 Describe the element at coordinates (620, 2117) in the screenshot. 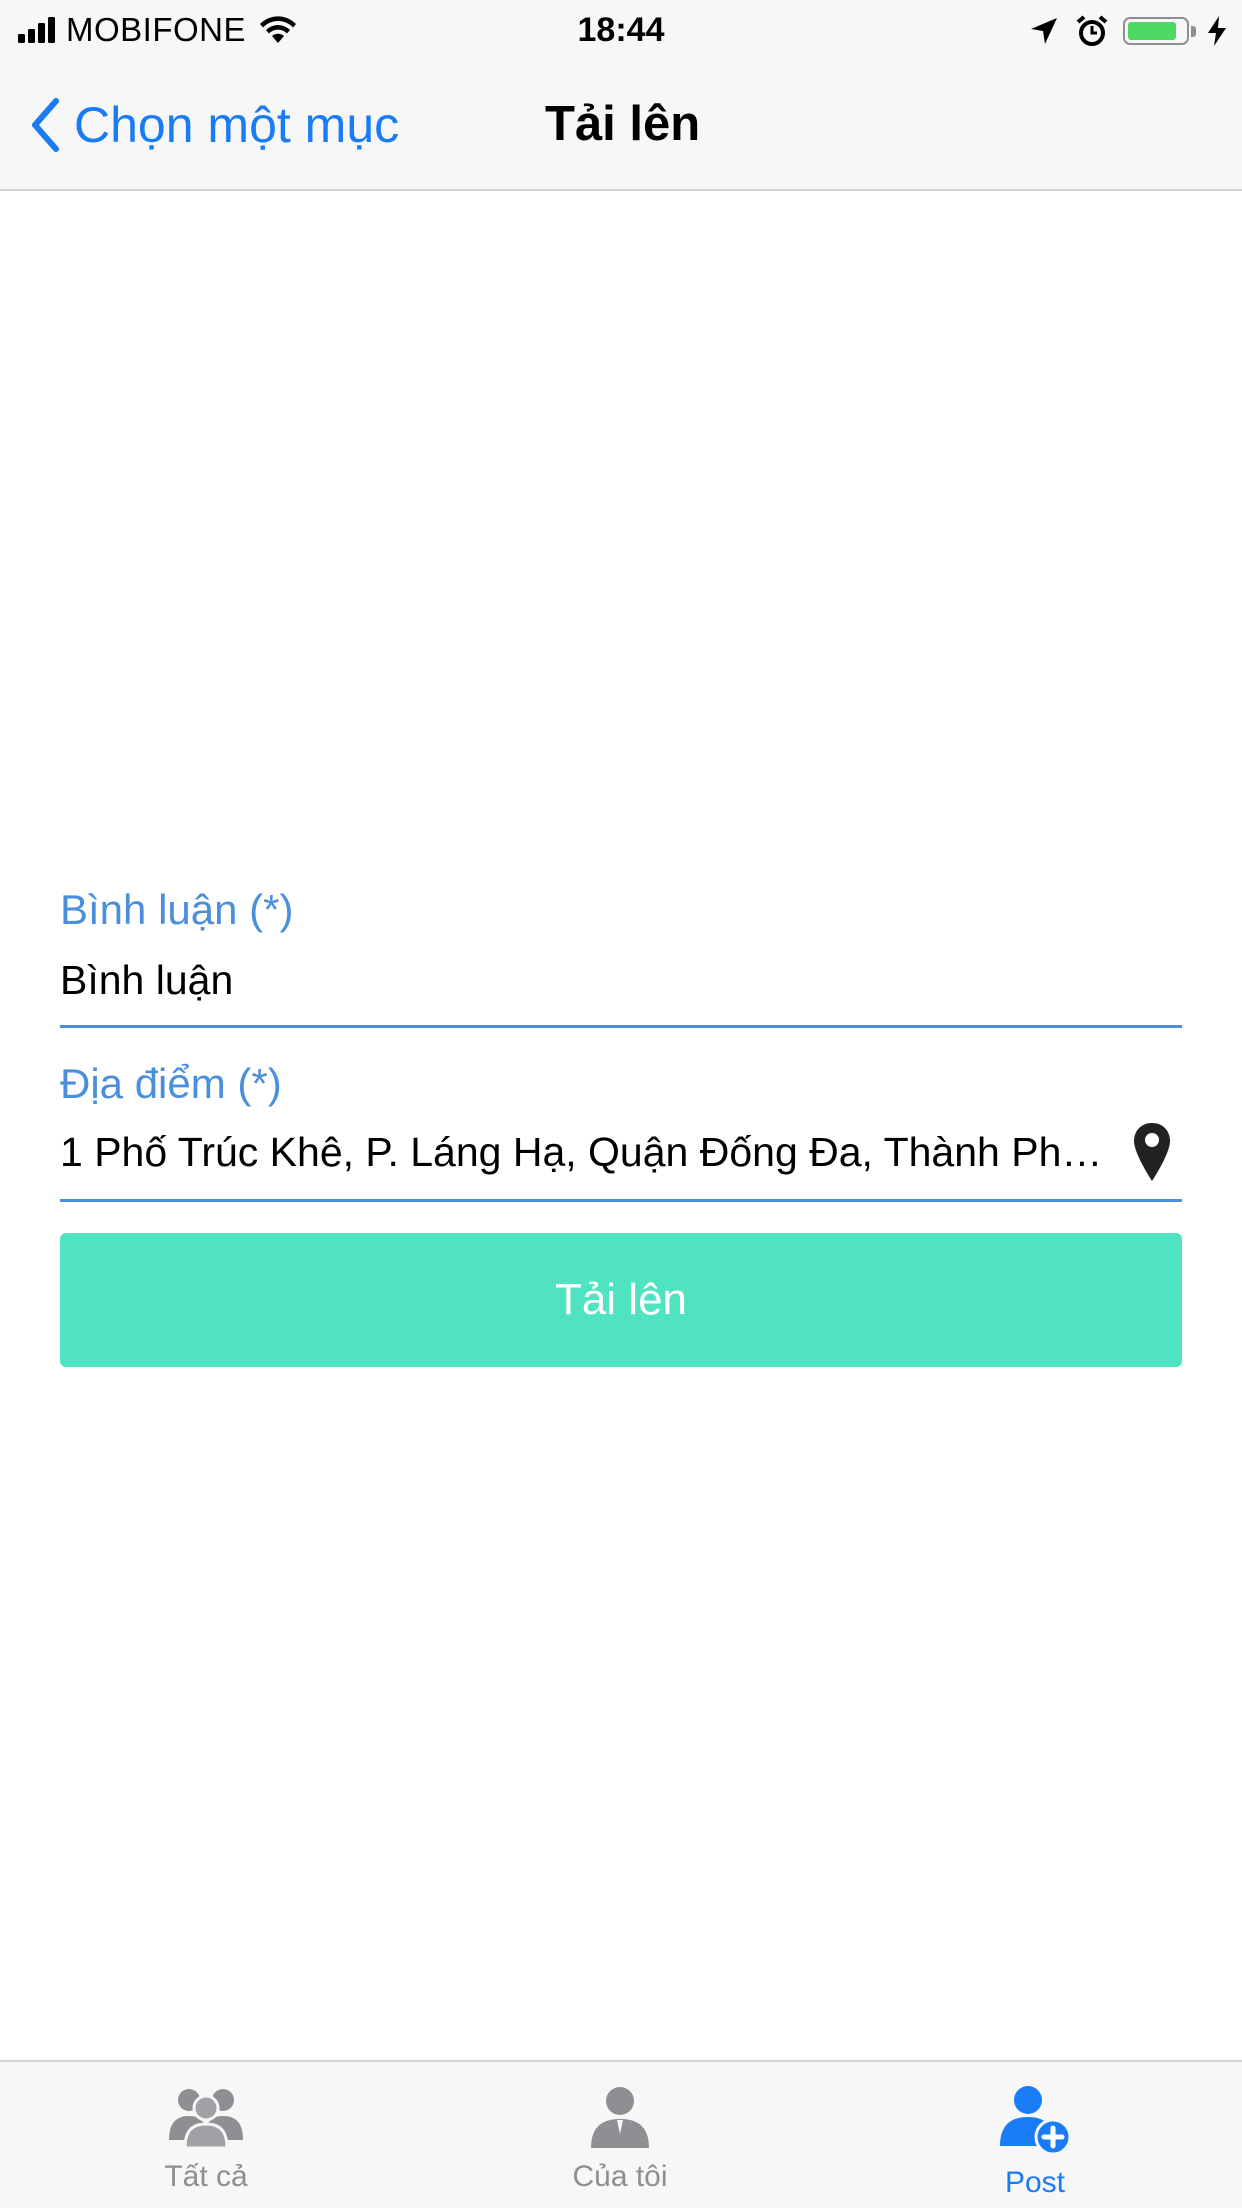

I see `user-icon` at that location.